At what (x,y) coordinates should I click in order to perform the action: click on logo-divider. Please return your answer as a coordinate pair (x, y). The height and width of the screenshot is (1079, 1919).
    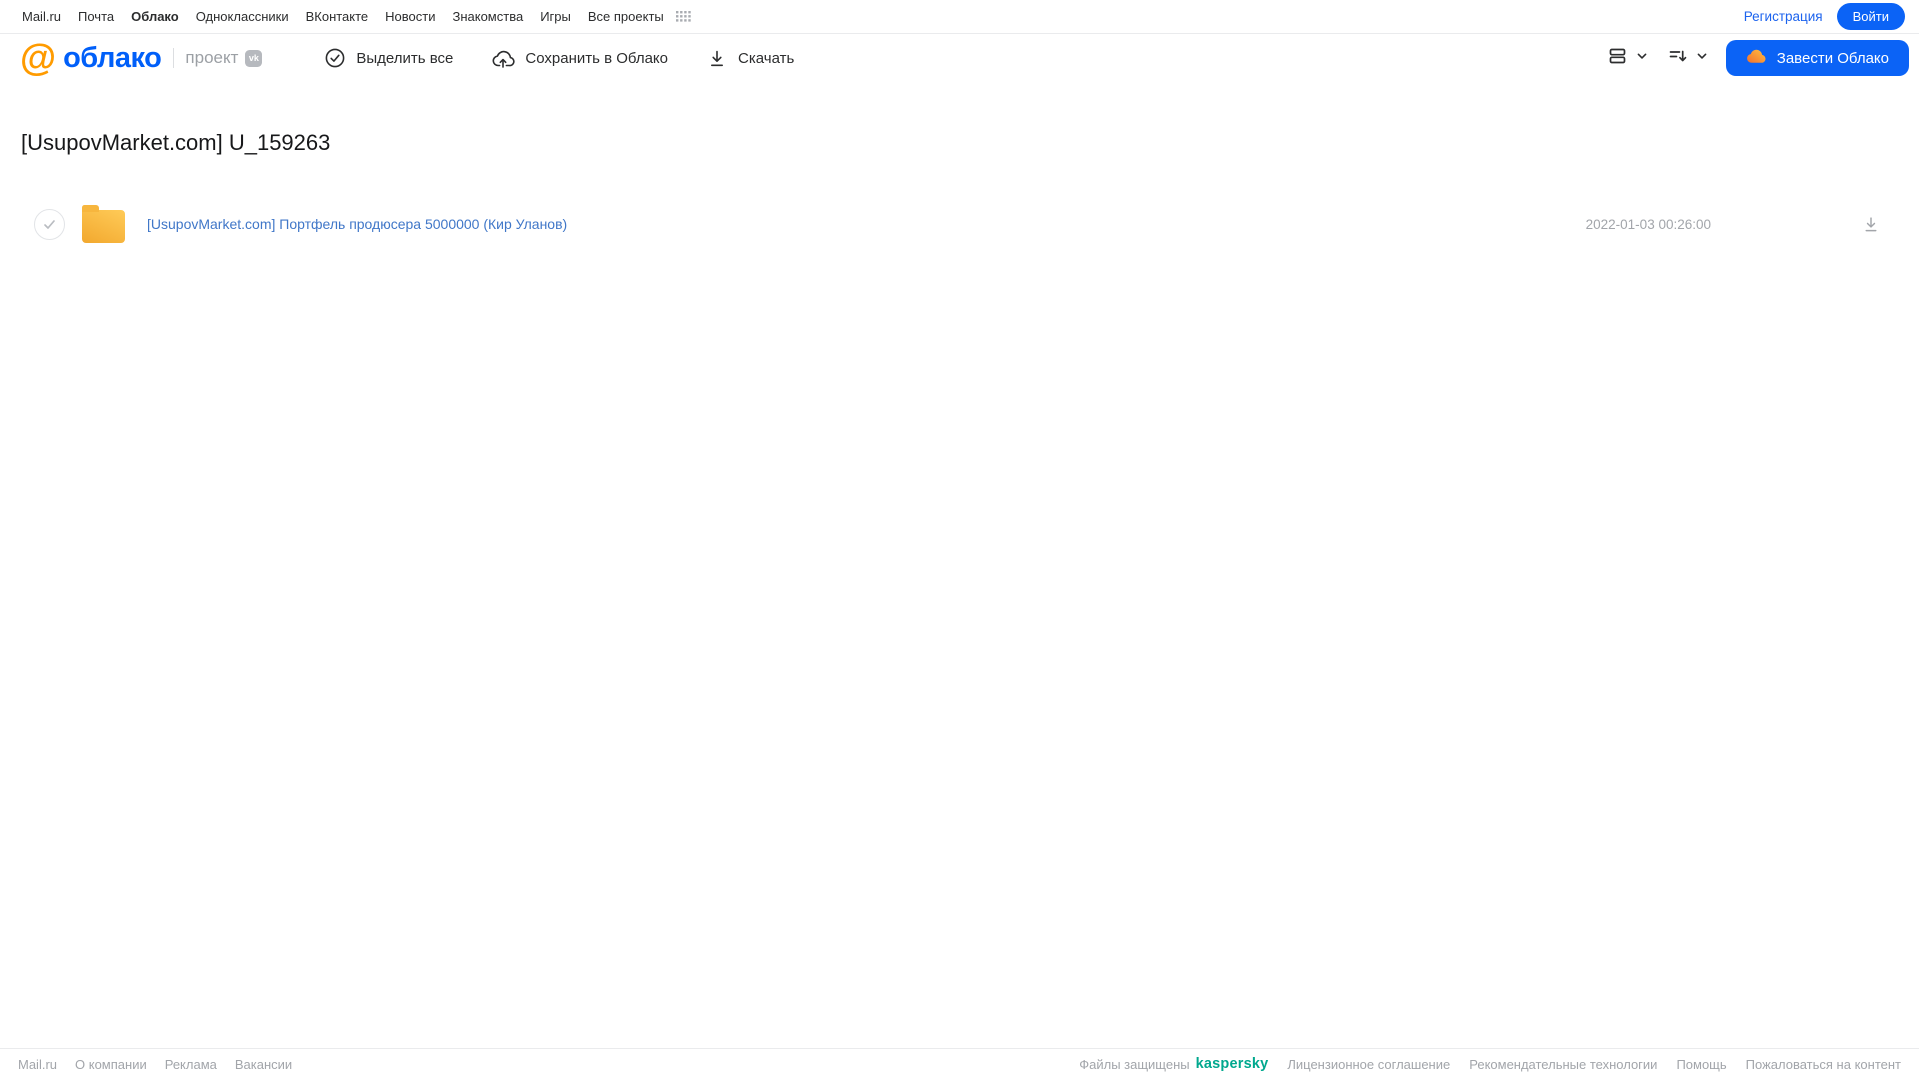
    Looking at the image, I should click on (174, 58).